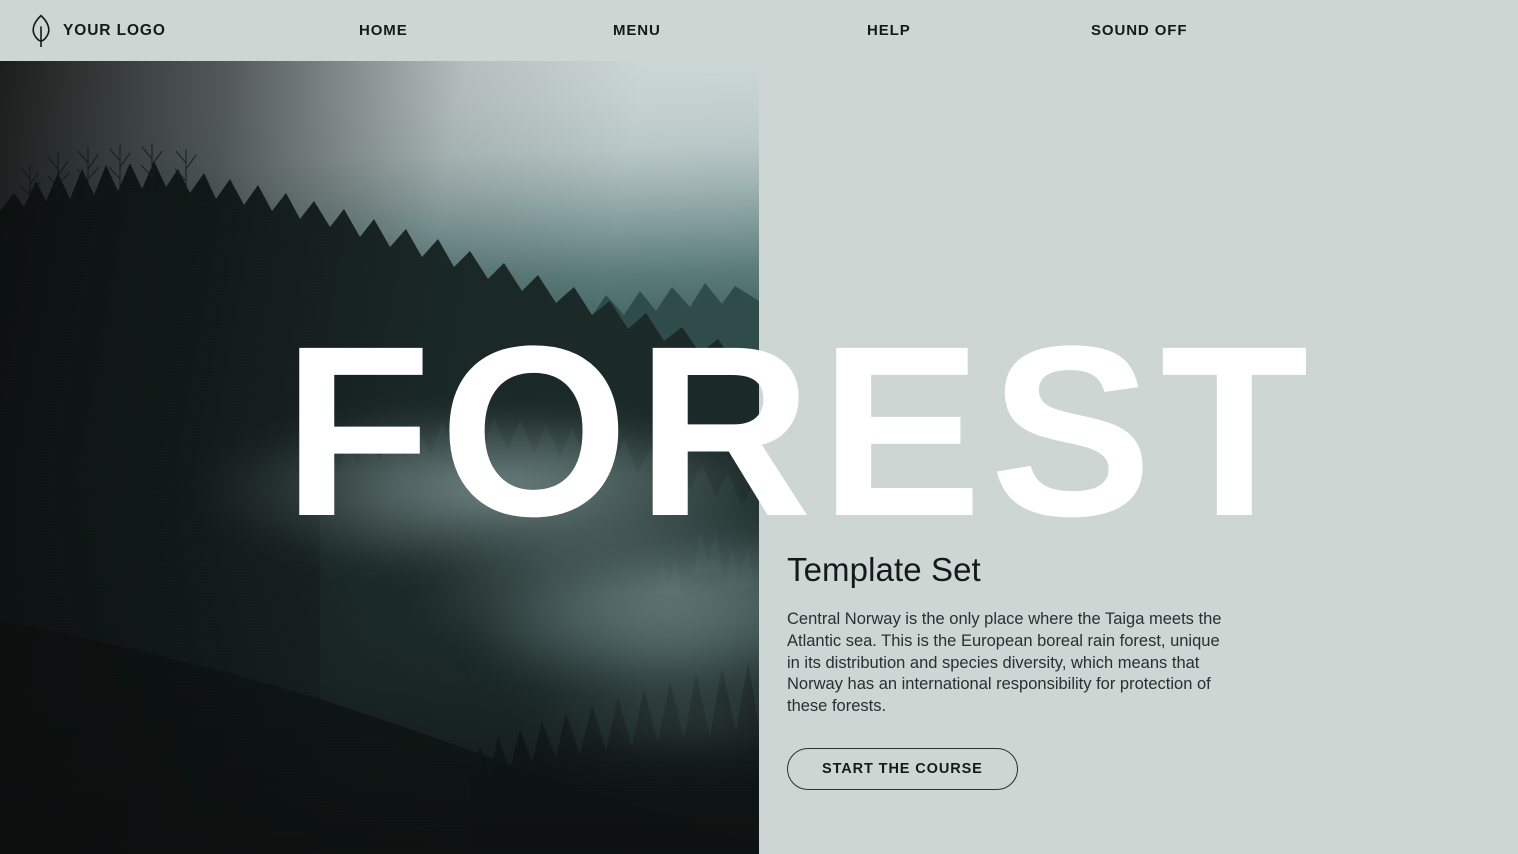 This screenshot has height=854, width=1518. What do you see at coordinates (788, 852) in the screenshot?
I see `pagination-item-03: 03` at bounding box center [788, 852].